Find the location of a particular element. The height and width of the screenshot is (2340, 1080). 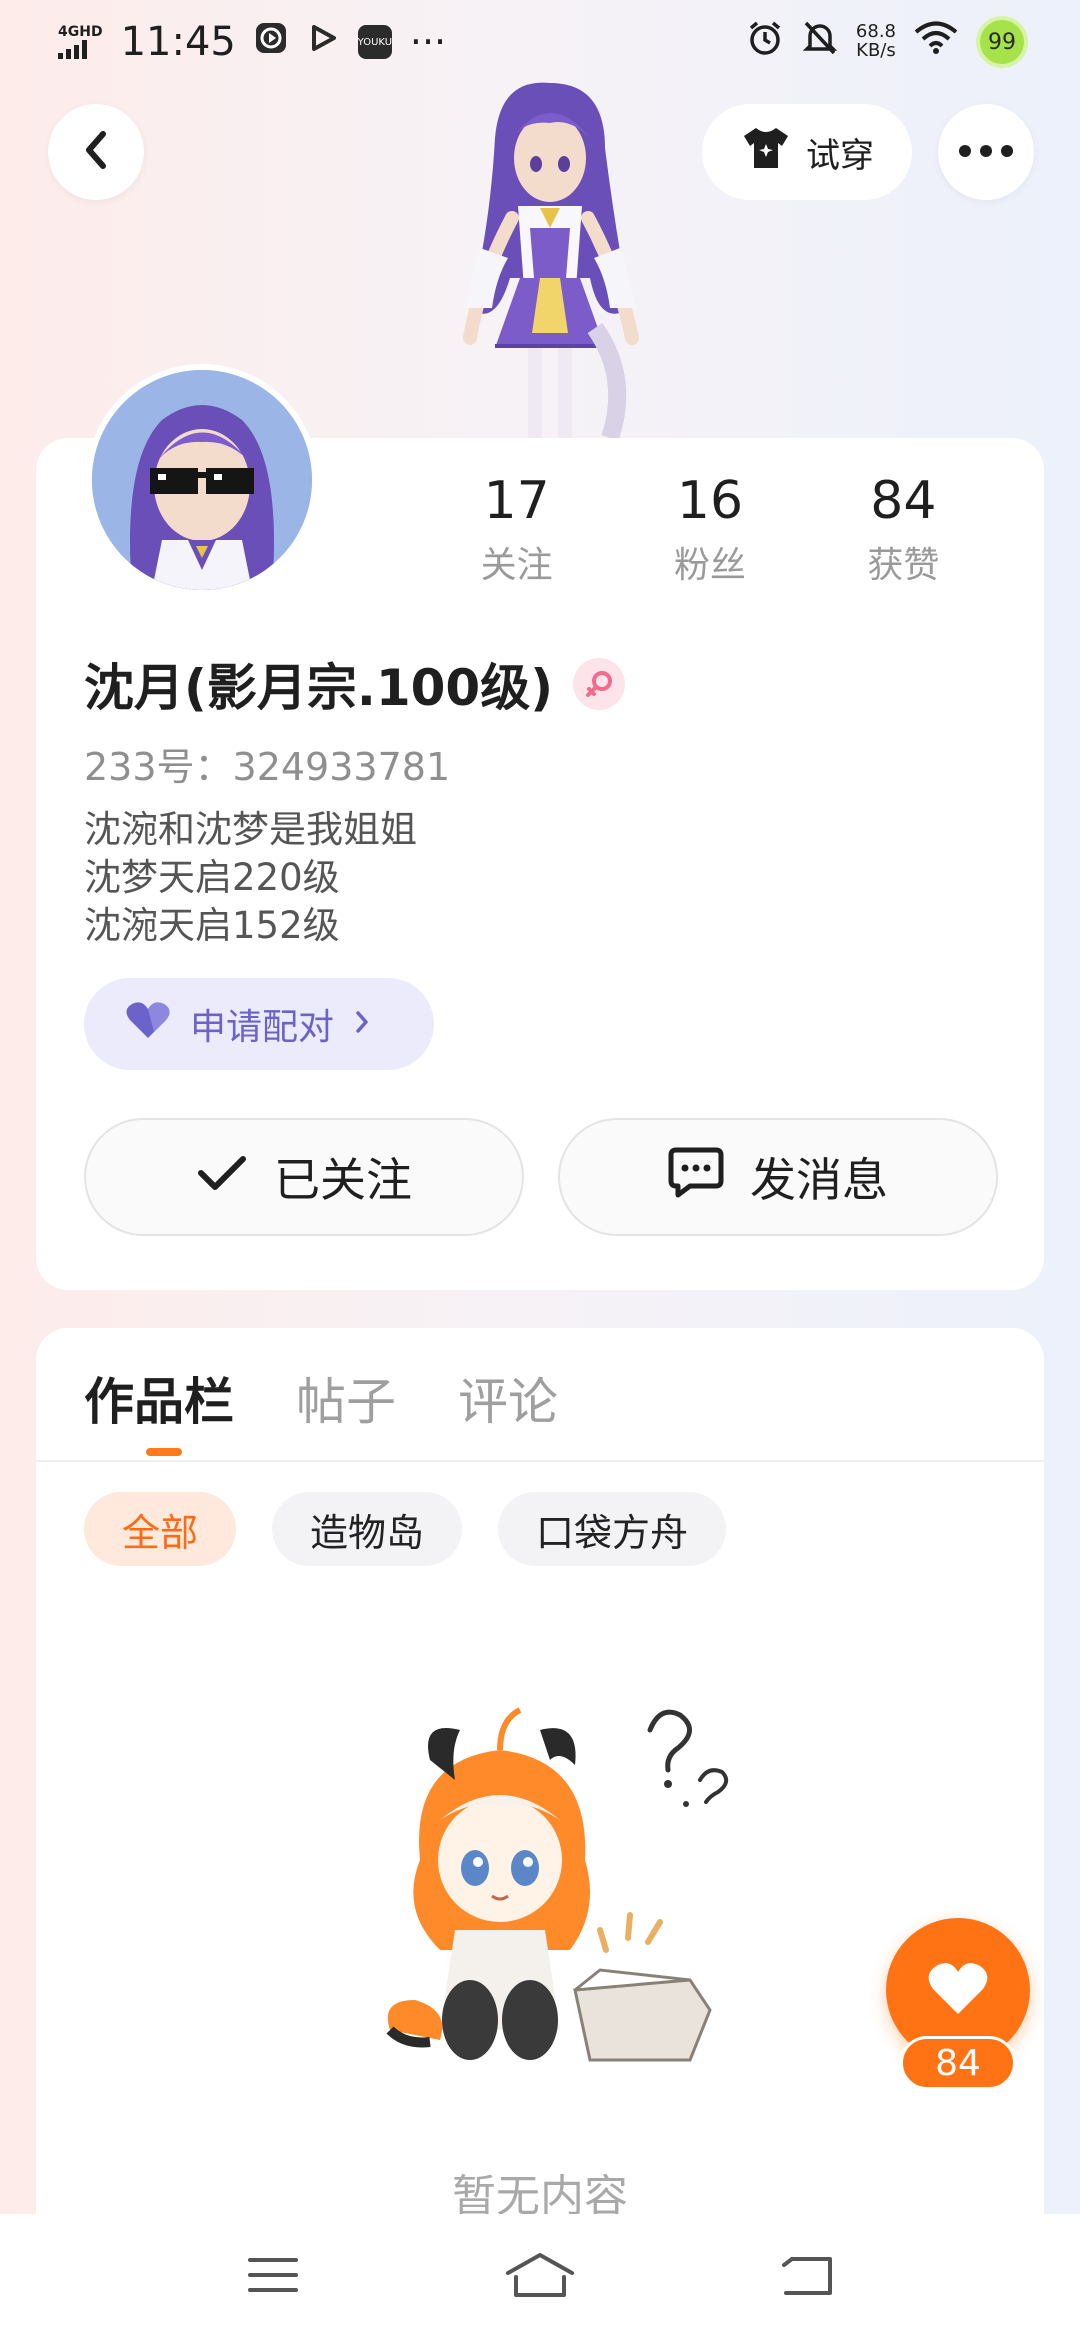

status-bar: 4GHD 11:45 YOUKU ··· 68.8 KB/s 99 is located at coordinates (540, 42).